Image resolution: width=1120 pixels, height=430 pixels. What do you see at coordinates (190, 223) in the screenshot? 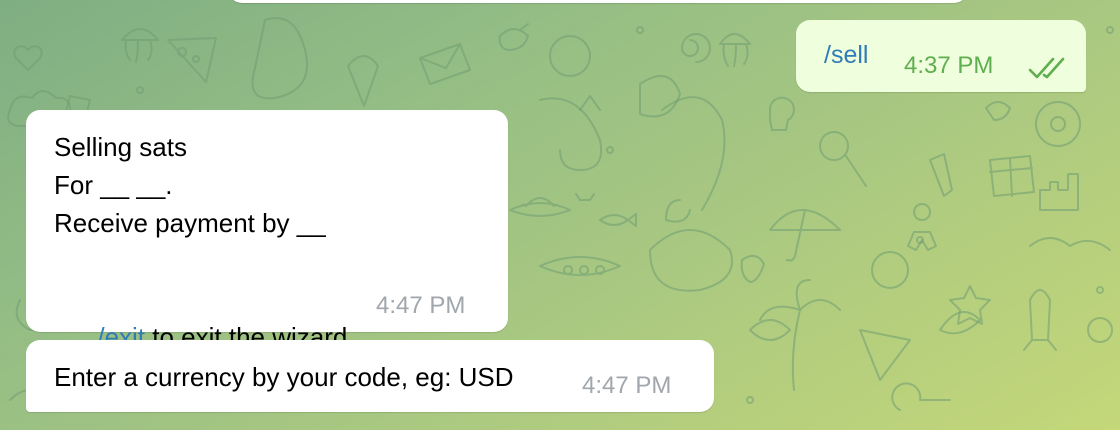
I see `wizard-line-receive: Receive payment by __` at bounding box center [190, 223].